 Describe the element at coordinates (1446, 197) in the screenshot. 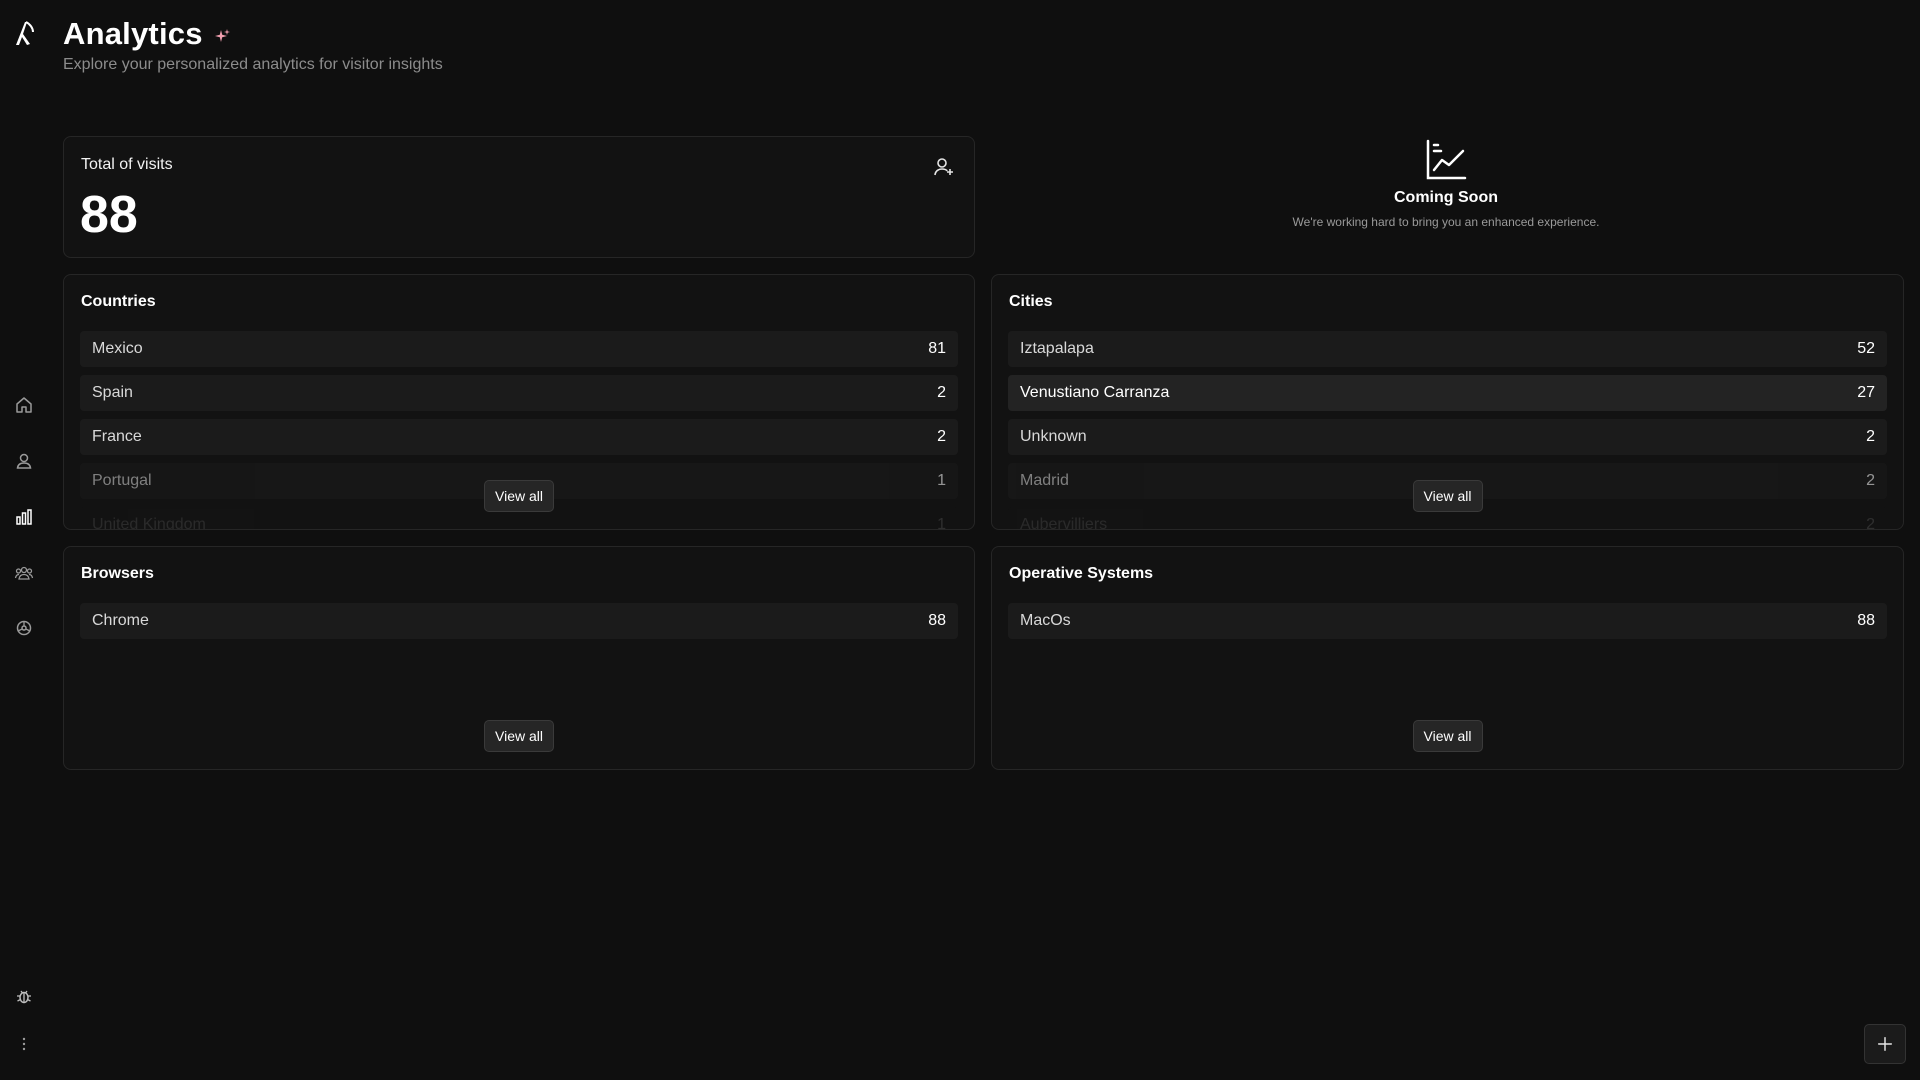

I see `coming-soon-title: Coming Soon` at that location.